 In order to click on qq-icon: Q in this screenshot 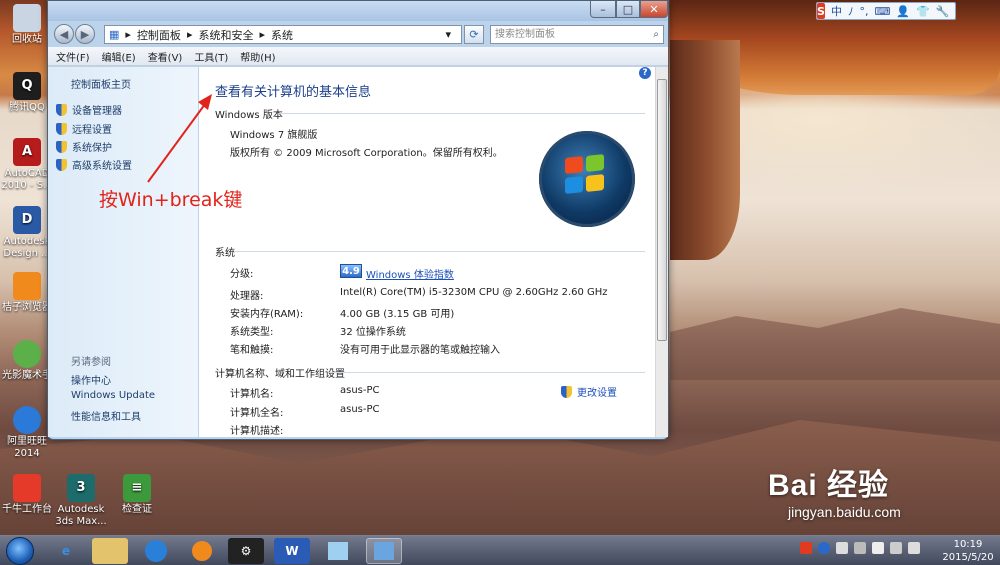, I will do `click(27, 86)`.